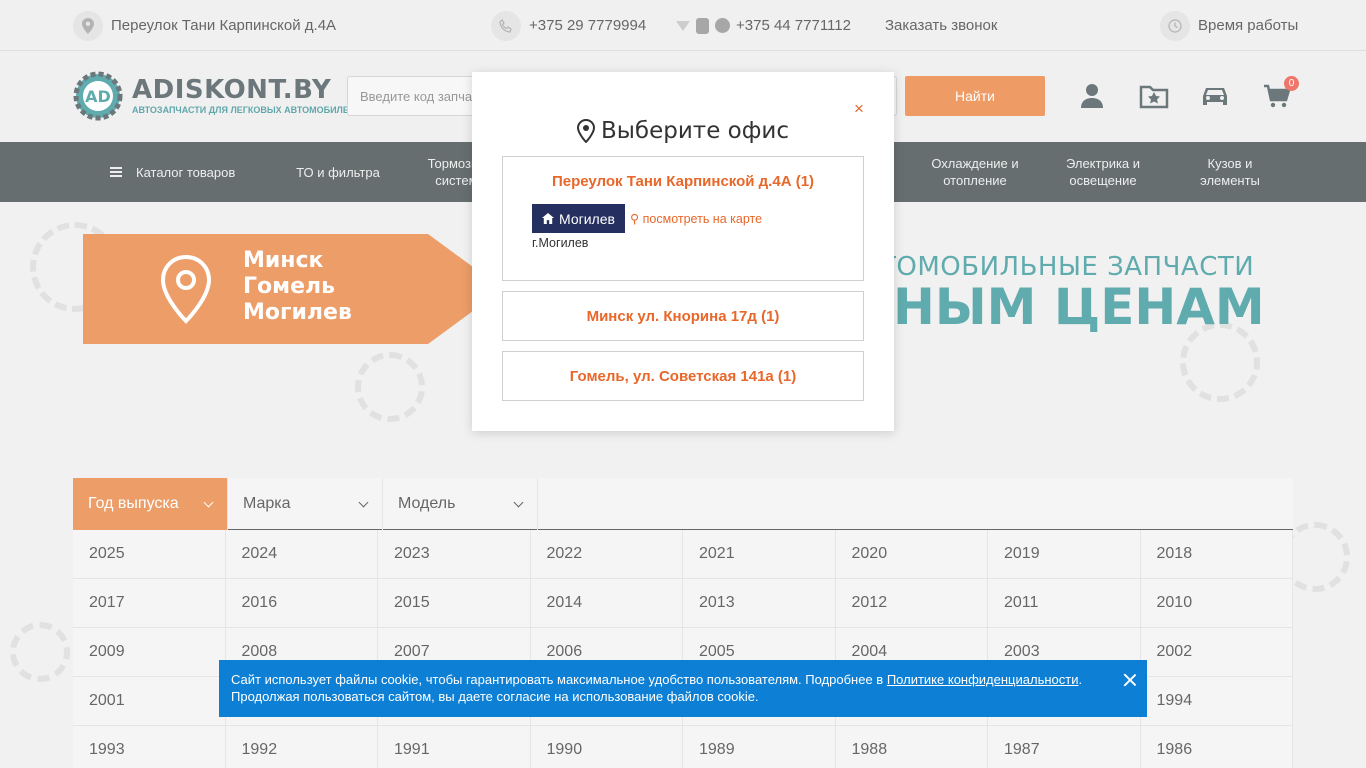  What do you see at coordinates (636, 219) in the screenshot?
I see `map-pin-icon: ⚲` at bounding box center [636, 219].